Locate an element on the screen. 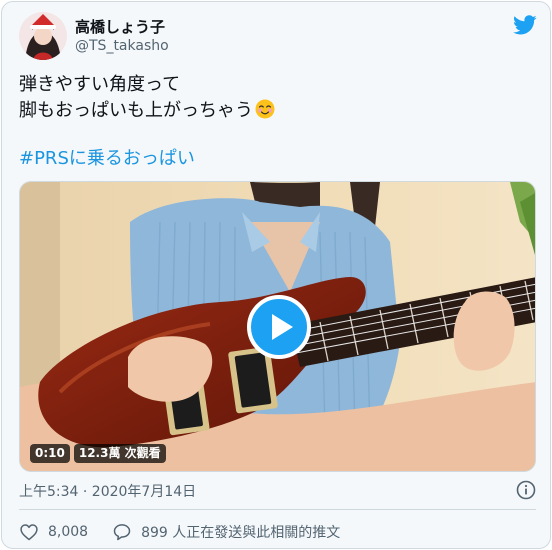  tweet-line-2-text: 脚もおっぱいも上がっちゃう is located at coordinates (136, 110).